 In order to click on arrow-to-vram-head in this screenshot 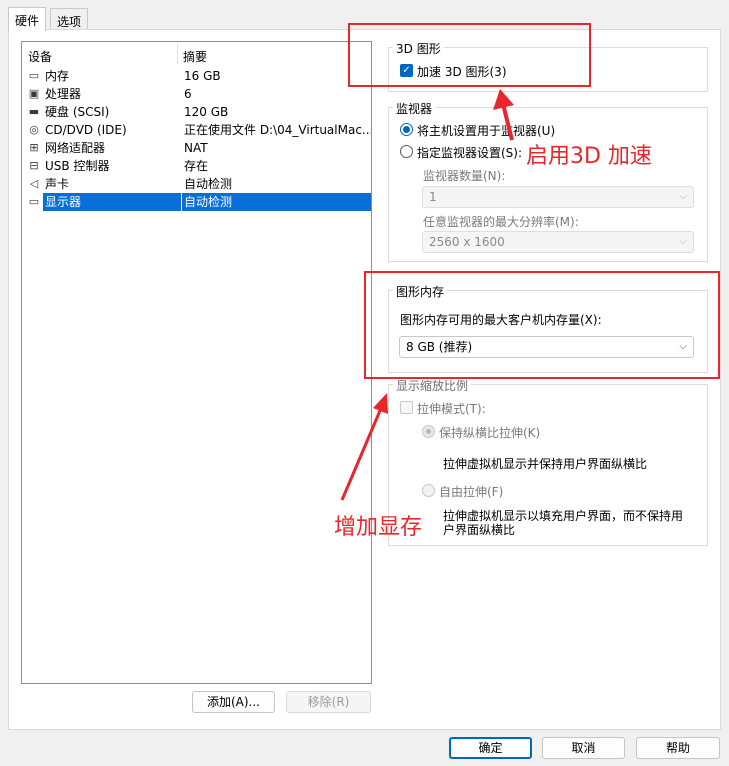, I will do `click(380, 403)`.